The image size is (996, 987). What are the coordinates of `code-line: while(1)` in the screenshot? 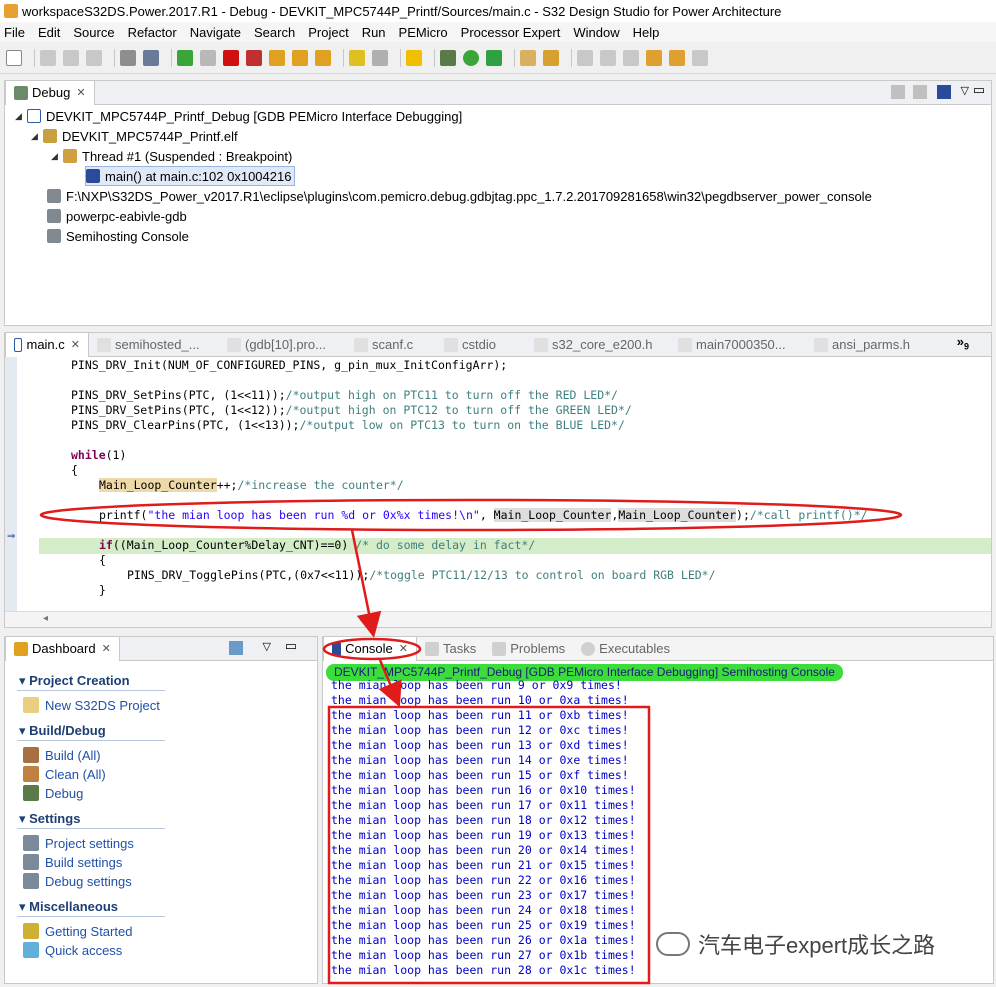 It's located at (99, 455).